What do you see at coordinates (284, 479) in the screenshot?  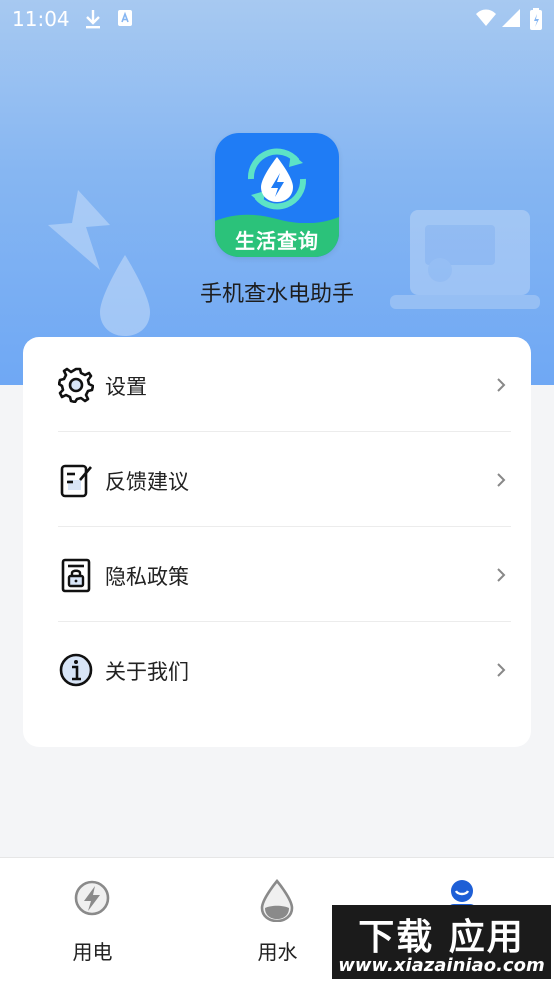 I see `menu-item-feedback: 反馈建议` at bounding box center [284, 479].